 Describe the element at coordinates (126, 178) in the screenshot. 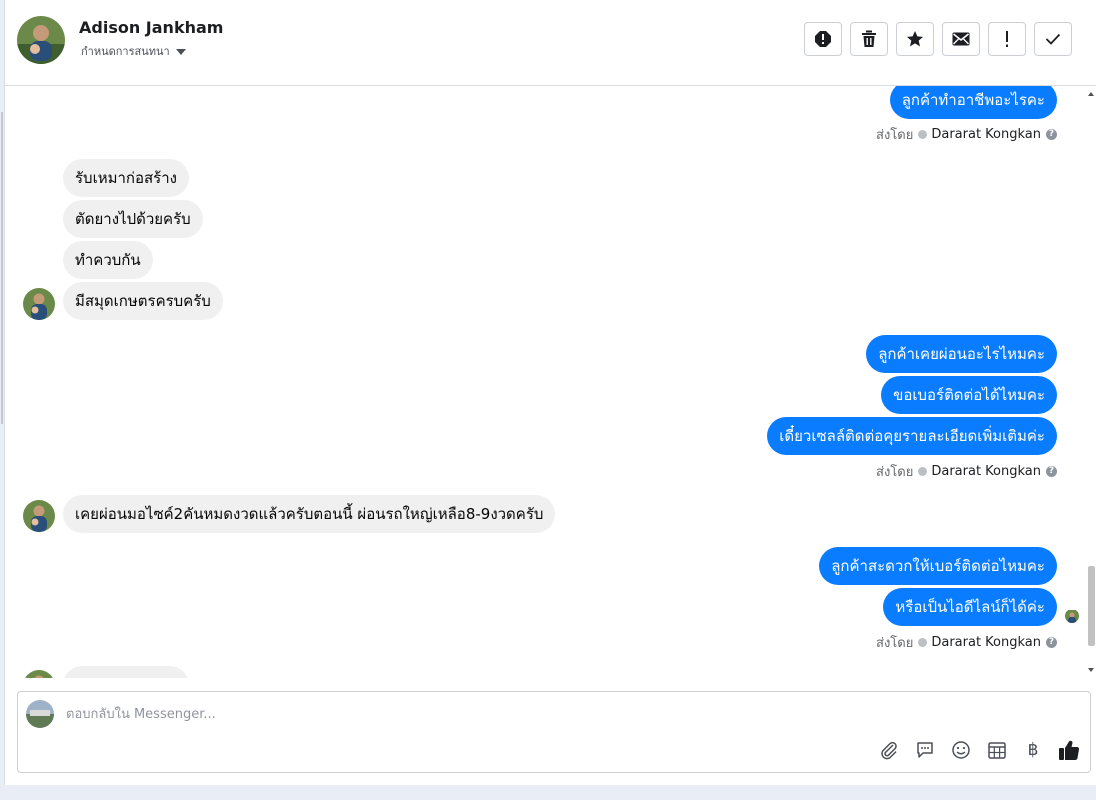

I see `message-bubble-incoming: รับเหมาก่อสร้าง` at that location.